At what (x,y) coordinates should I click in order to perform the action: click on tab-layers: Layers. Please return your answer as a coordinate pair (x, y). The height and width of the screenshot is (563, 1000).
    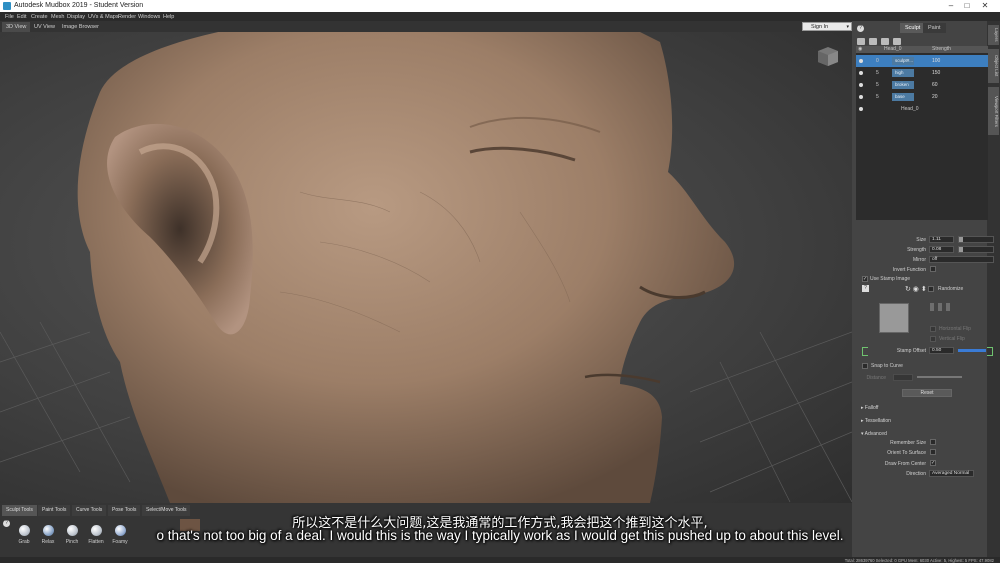
    Looking at the image, I should click on (993, 35).